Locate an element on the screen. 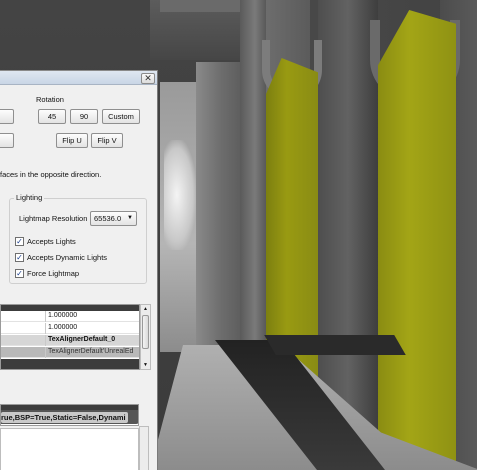 This screenshot has height=470, width=477. accepts-dynamic-lights-checkbox: ✓ is located at coordinates (19, 257).